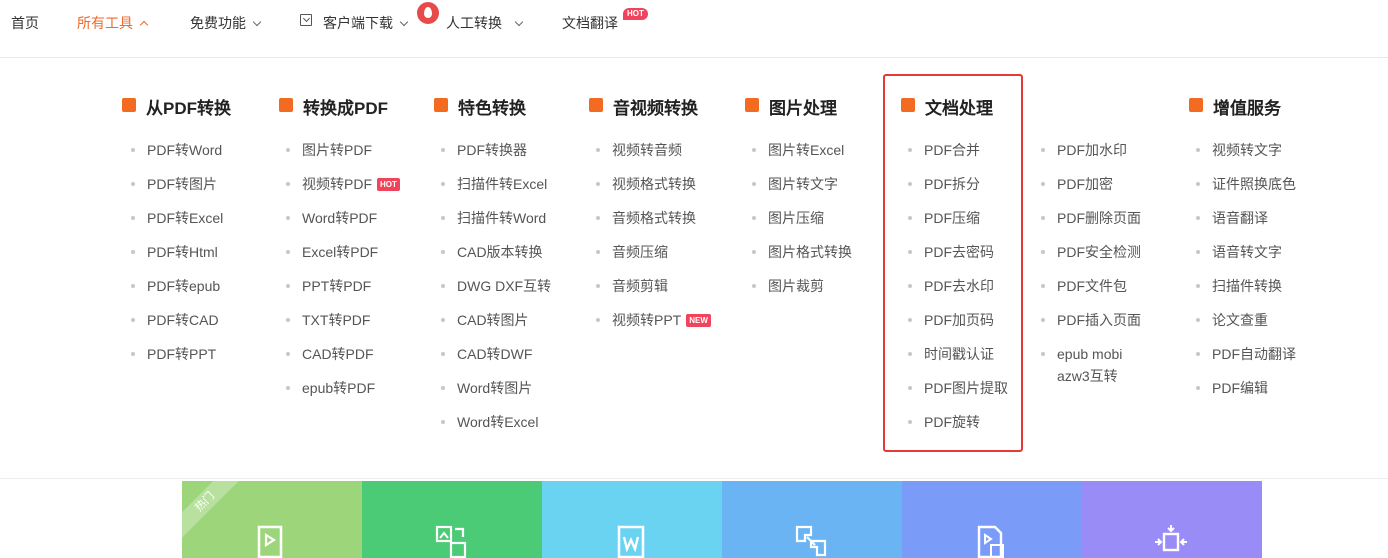 Image resolution: width=1388 pixels, height=558 pixels. What do you see at coordinates (176, 292) in the screenshot?
I see `menu-item: PDF转epub` at bounding box center [176, 292].